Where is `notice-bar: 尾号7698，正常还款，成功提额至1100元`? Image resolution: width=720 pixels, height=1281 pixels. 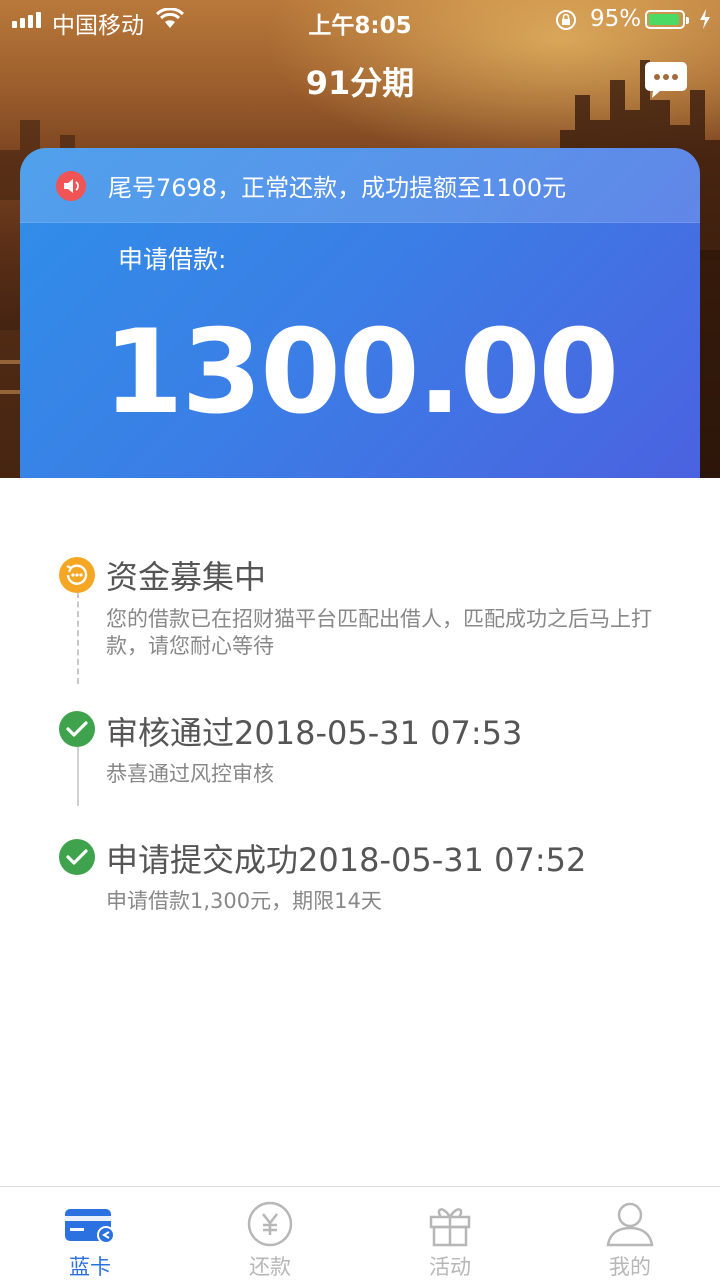
notice-bar: 尾号7698，正常还款，成功提额至1100元 is located at coordinates (360, 185).